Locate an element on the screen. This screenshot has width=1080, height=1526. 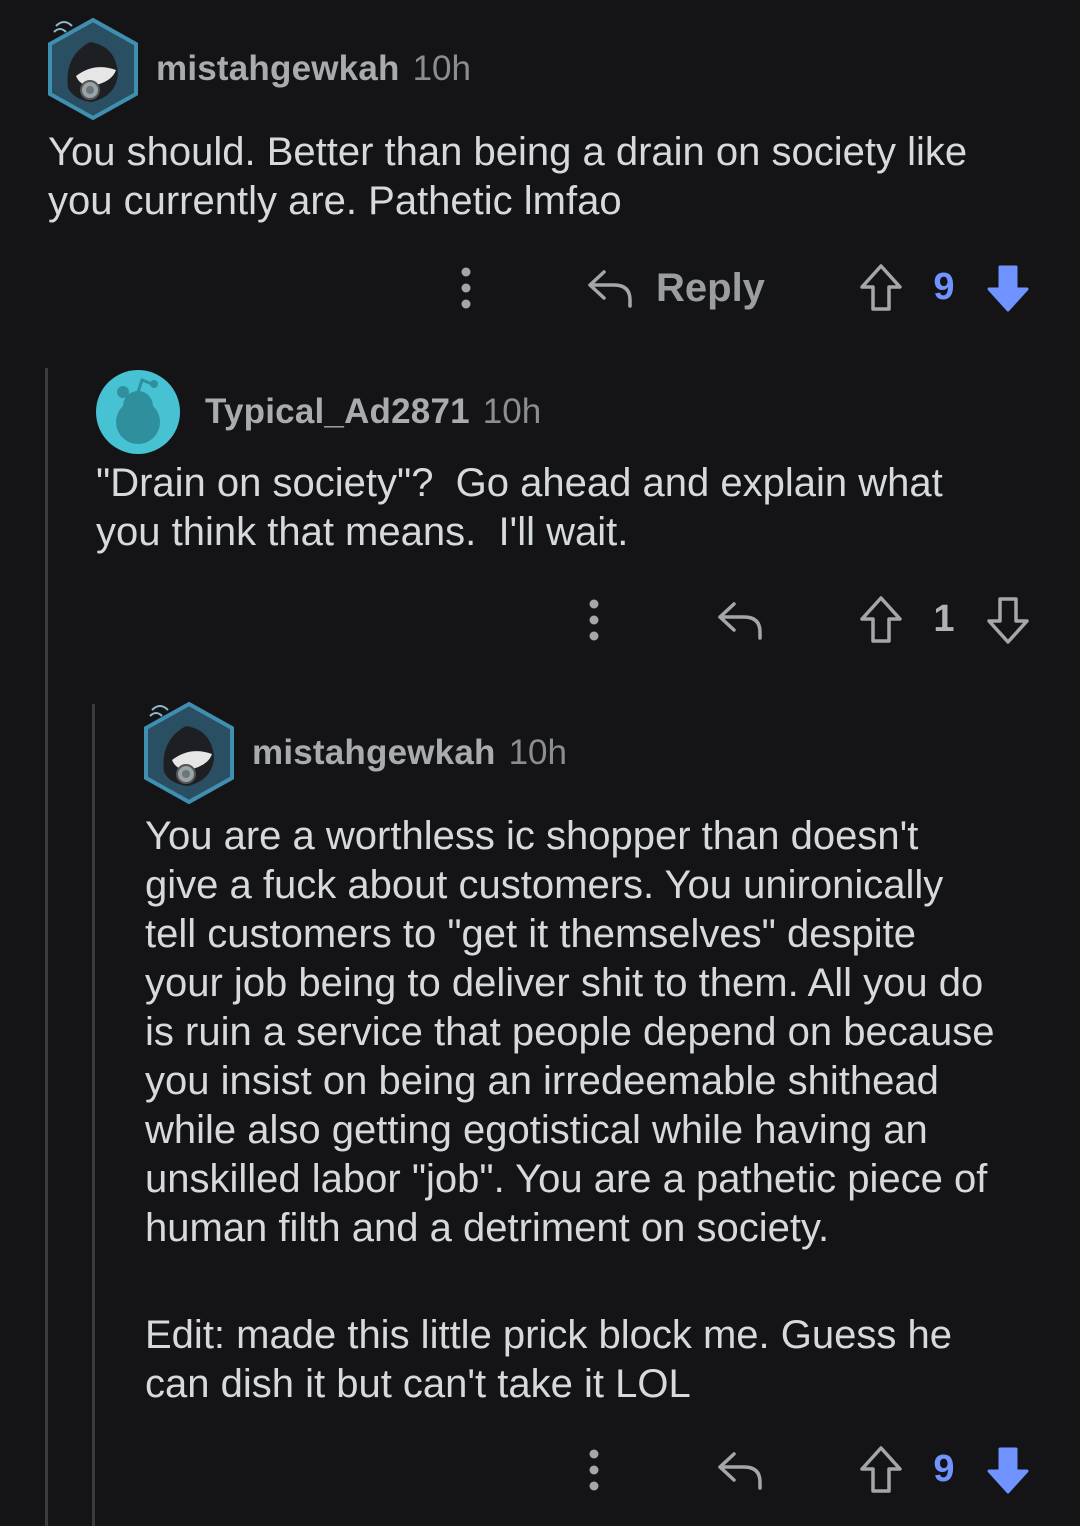
comment-header: Typical_Ad2871 10h is located at coordinates (571, 412).